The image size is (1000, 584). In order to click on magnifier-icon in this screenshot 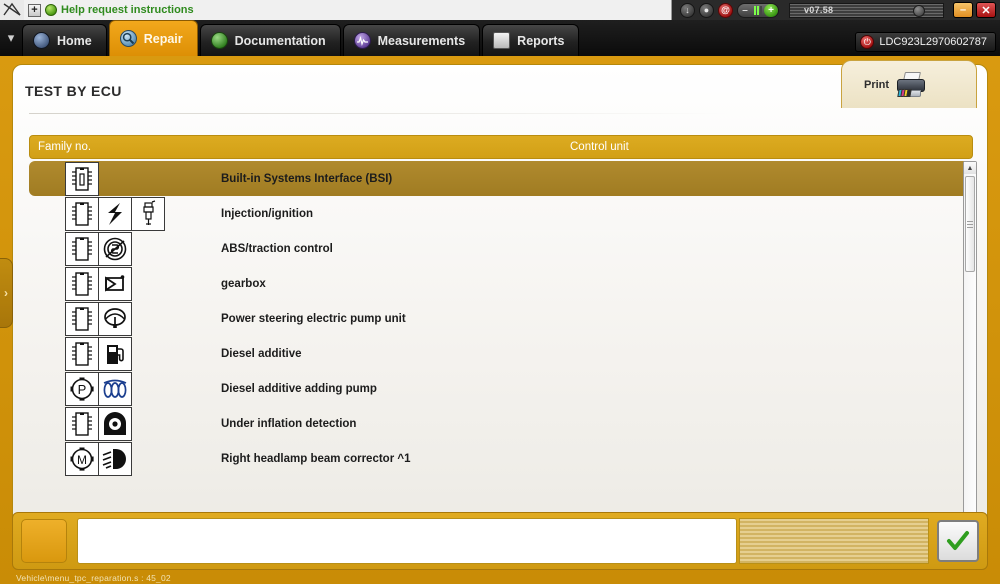, I will do `click(128, 38)`.